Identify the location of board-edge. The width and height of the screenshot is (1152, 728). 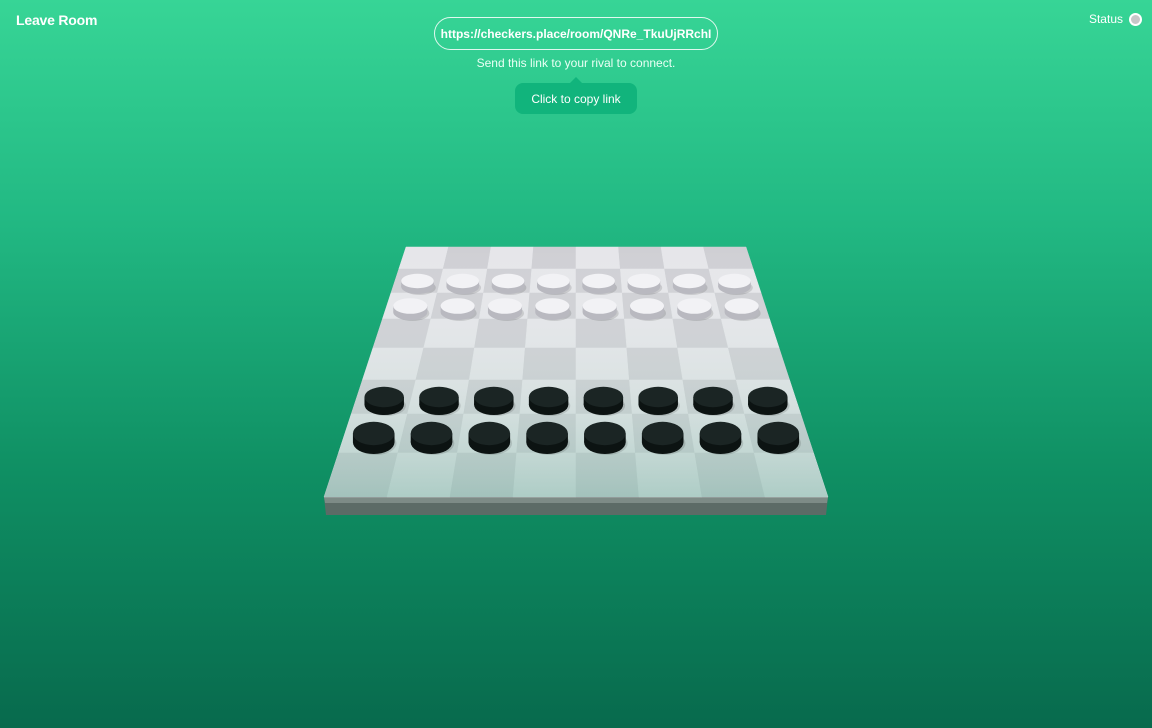
(576, 506).